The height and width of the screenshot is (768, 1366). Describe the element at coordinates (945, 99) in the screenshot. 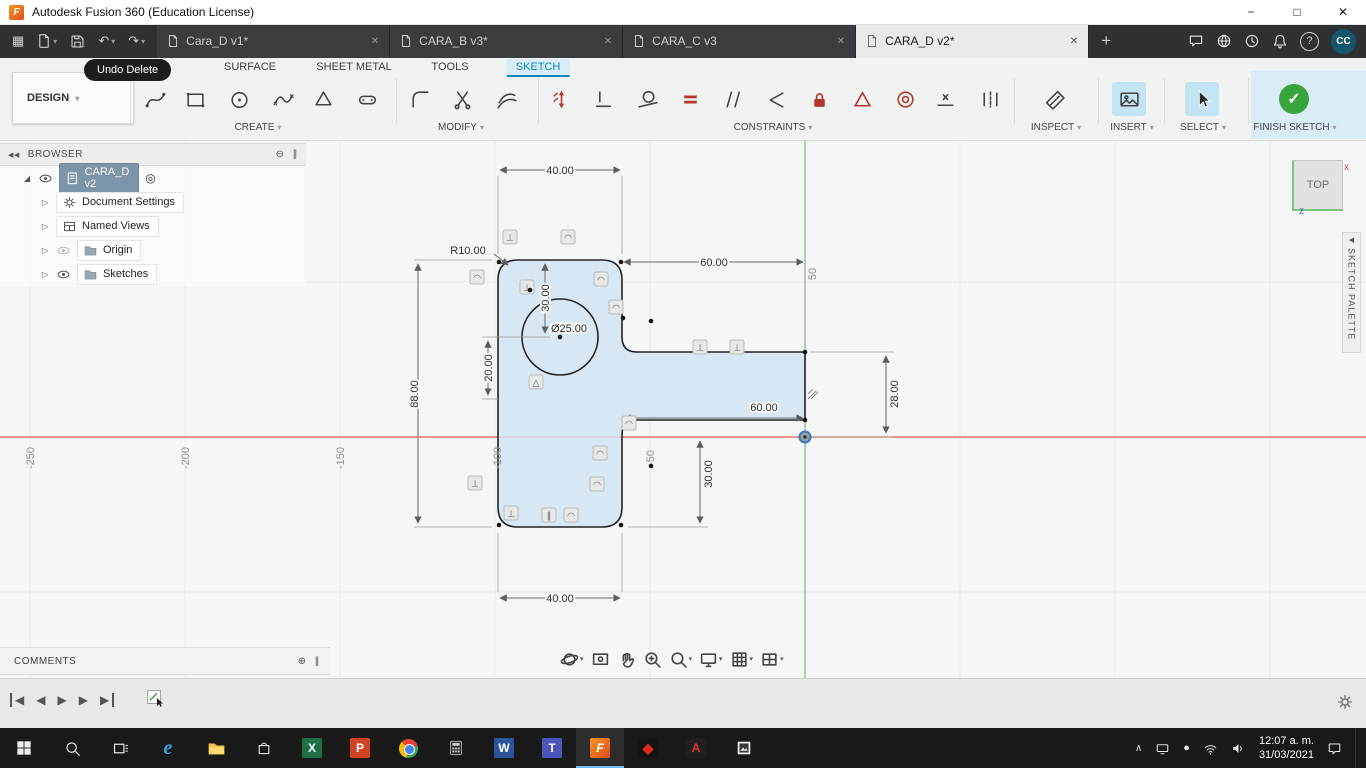

I see `constraint-midpoint-icon` at that location.